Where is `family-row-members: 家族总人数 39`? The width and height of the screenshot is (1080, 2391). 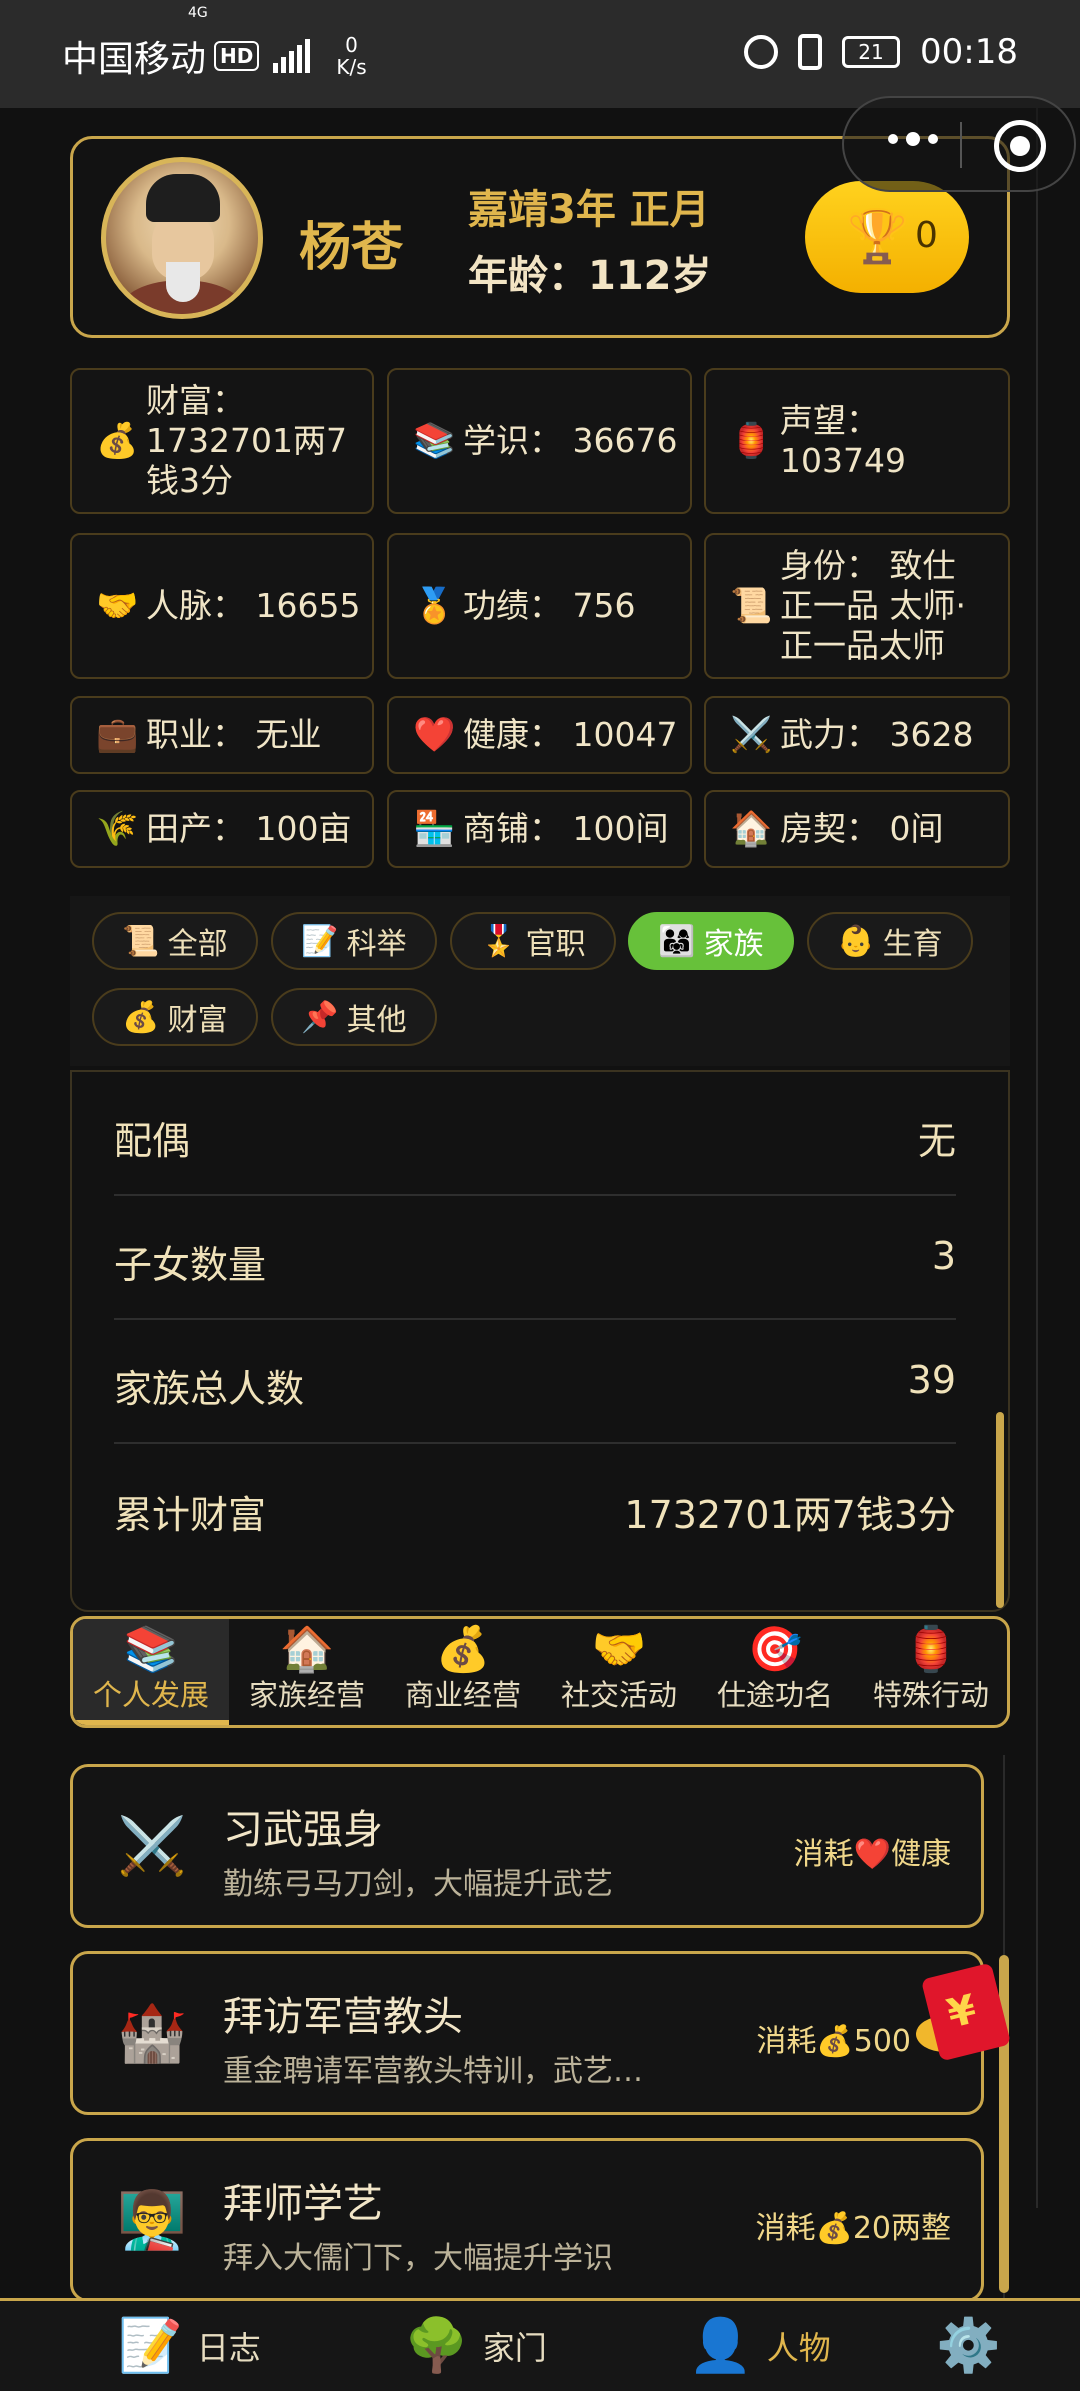
family-row-members: 家族总人数 39 is located at coordinates (535, 1382).